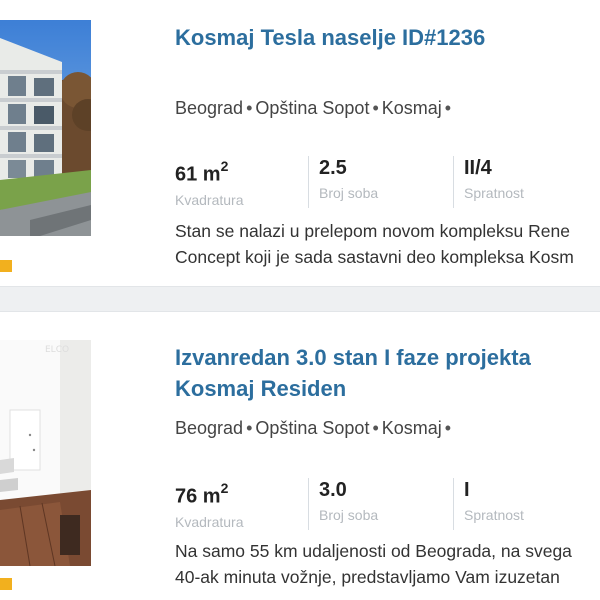 The image size is (600, 600). Describe the element at coordinates (300, 299) in the screenshot. I see `listing-separator` at that location.